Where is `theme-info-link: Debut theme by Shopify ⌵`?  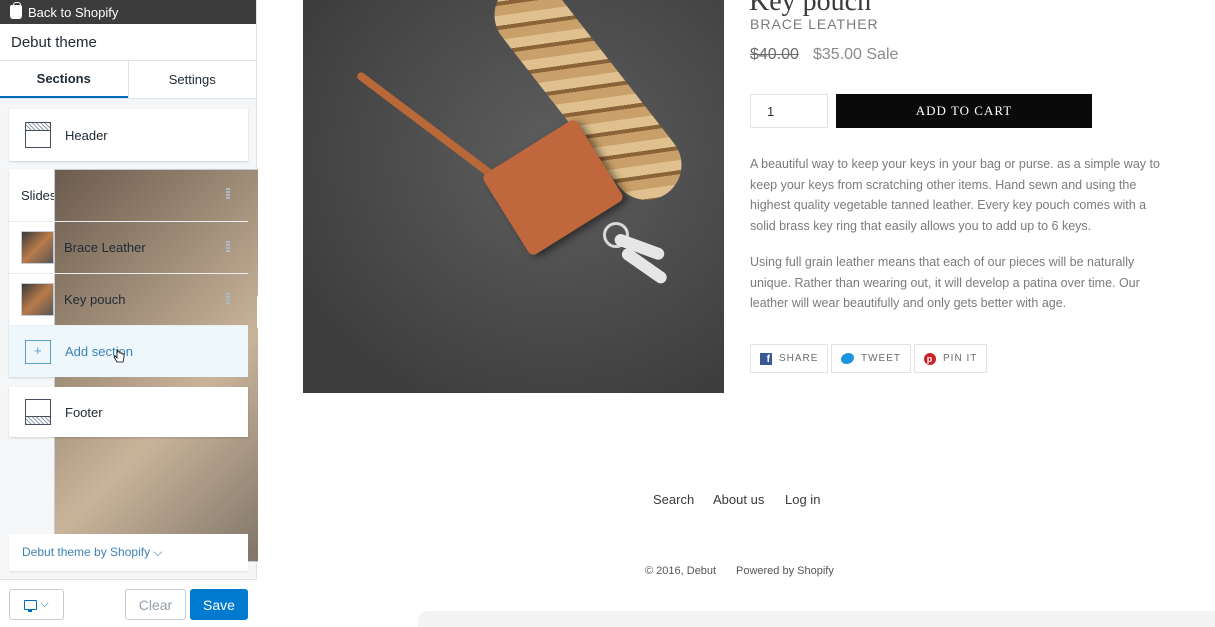
theme-info-link: Debut theme by Shopify ⌵ is located at coordinates (128, 552).